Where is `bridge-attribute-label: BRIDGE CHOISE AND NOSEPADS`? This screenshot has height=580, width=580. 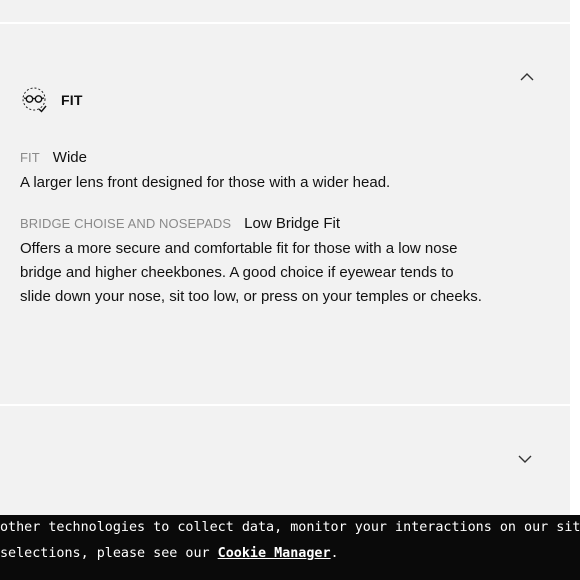
bridge-attribute-label: BRIDGE CHOISE AND NOSEPADS is located at coordinates (126, 223).